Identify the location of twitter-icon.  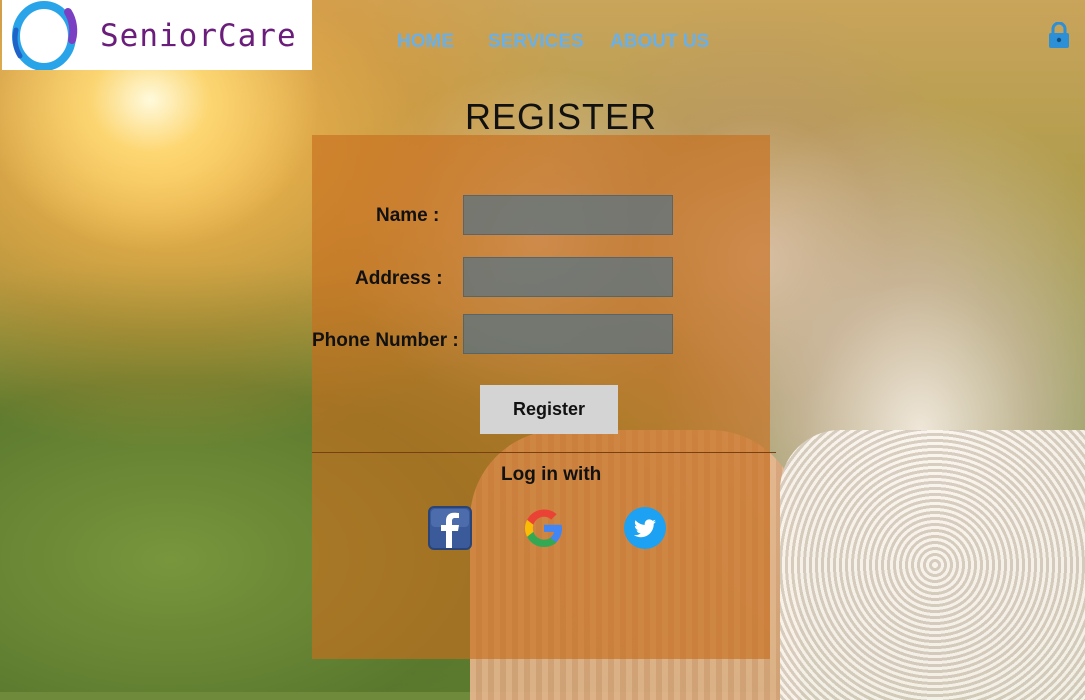
(645, 528).